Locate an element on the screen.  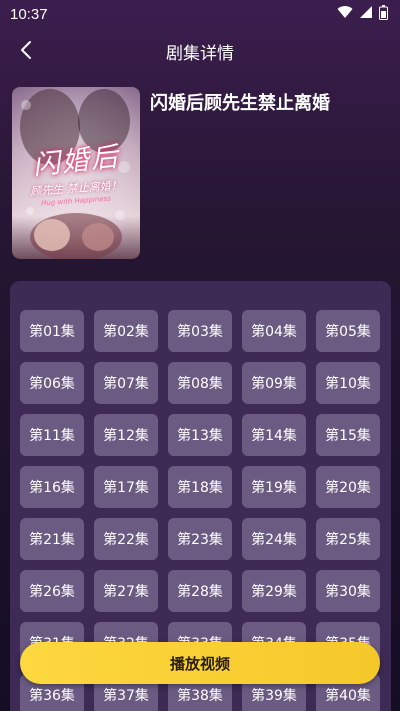
page-title: 剧集详情 is located at coordinates (200, 53).